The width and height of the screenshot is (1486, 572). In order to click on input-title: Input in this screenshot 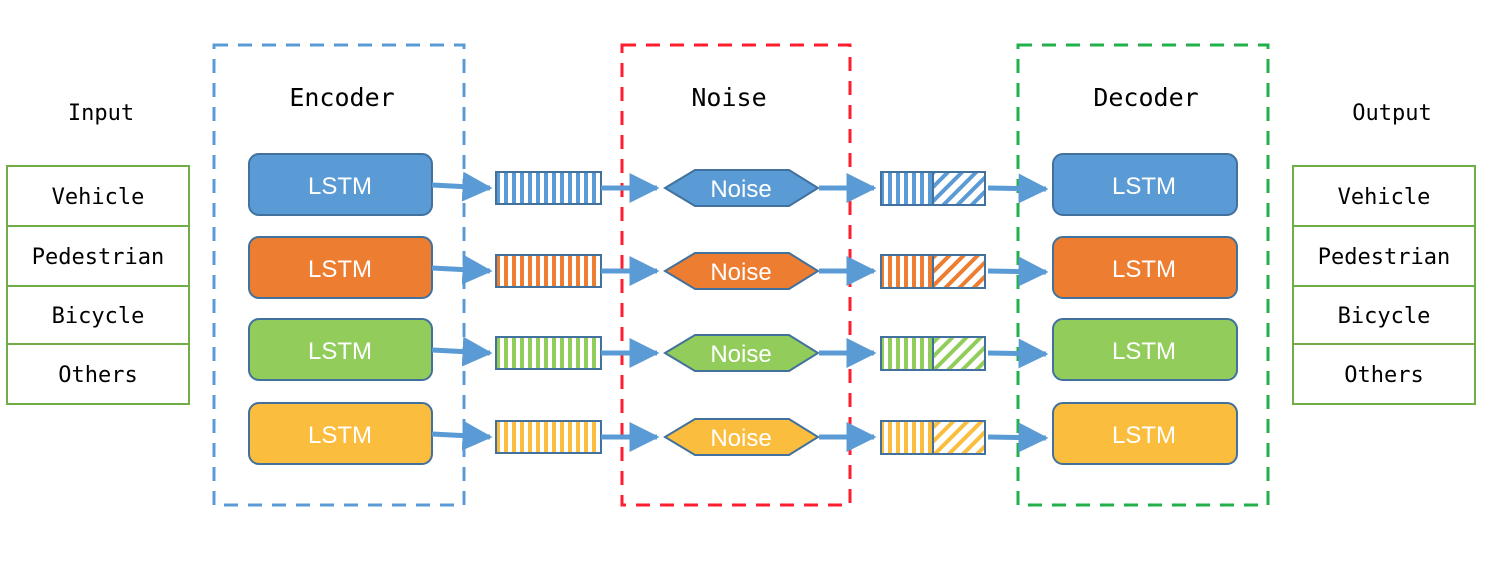, I will do `click(101, 113)`.